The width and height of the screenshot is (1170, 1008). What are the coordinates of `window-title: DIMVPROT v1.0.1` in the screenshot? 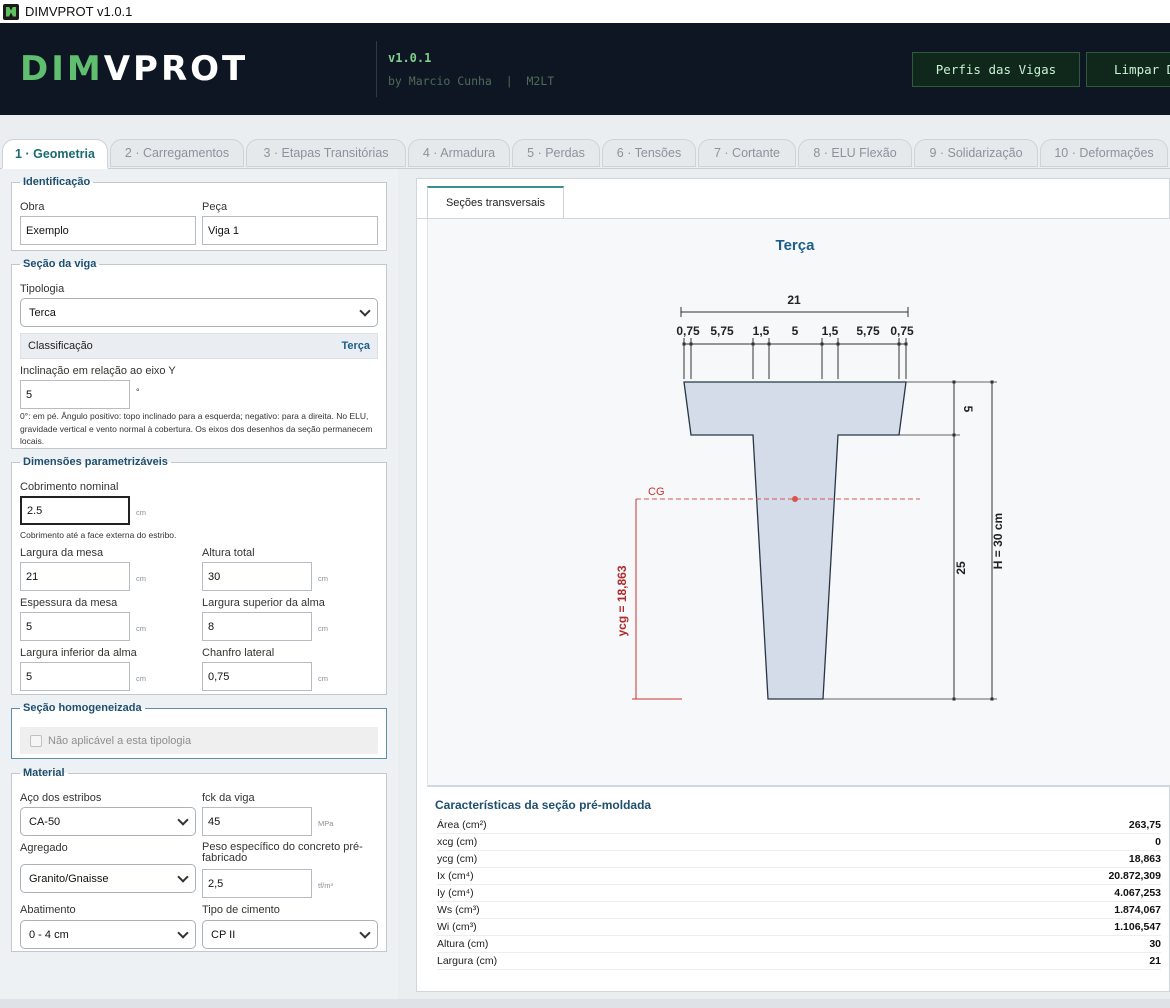 It's located at (79, 11).